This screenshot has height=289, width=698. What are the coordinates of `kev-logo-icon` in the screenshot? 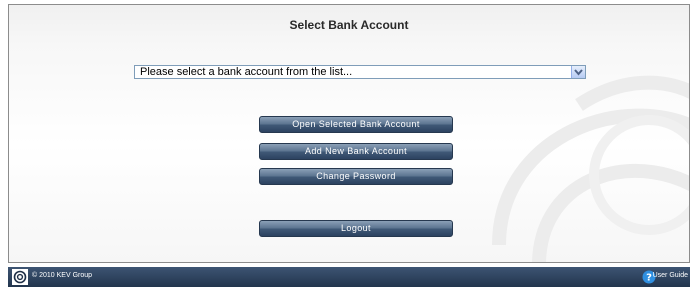 It's located at (20, 277).